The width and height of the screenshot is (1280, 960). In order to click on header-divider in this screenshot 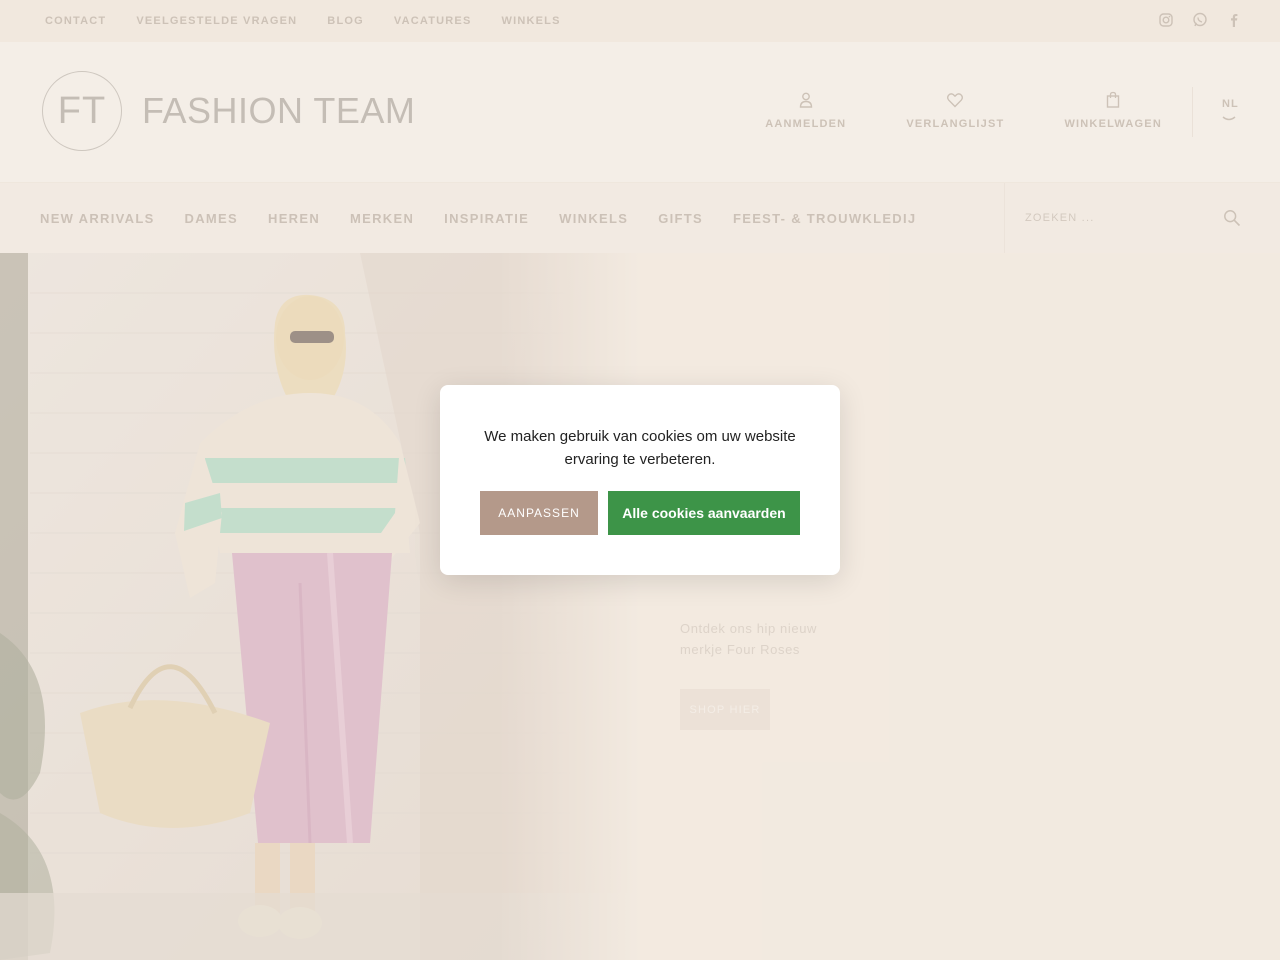, I will do `click(1192, 112)`.